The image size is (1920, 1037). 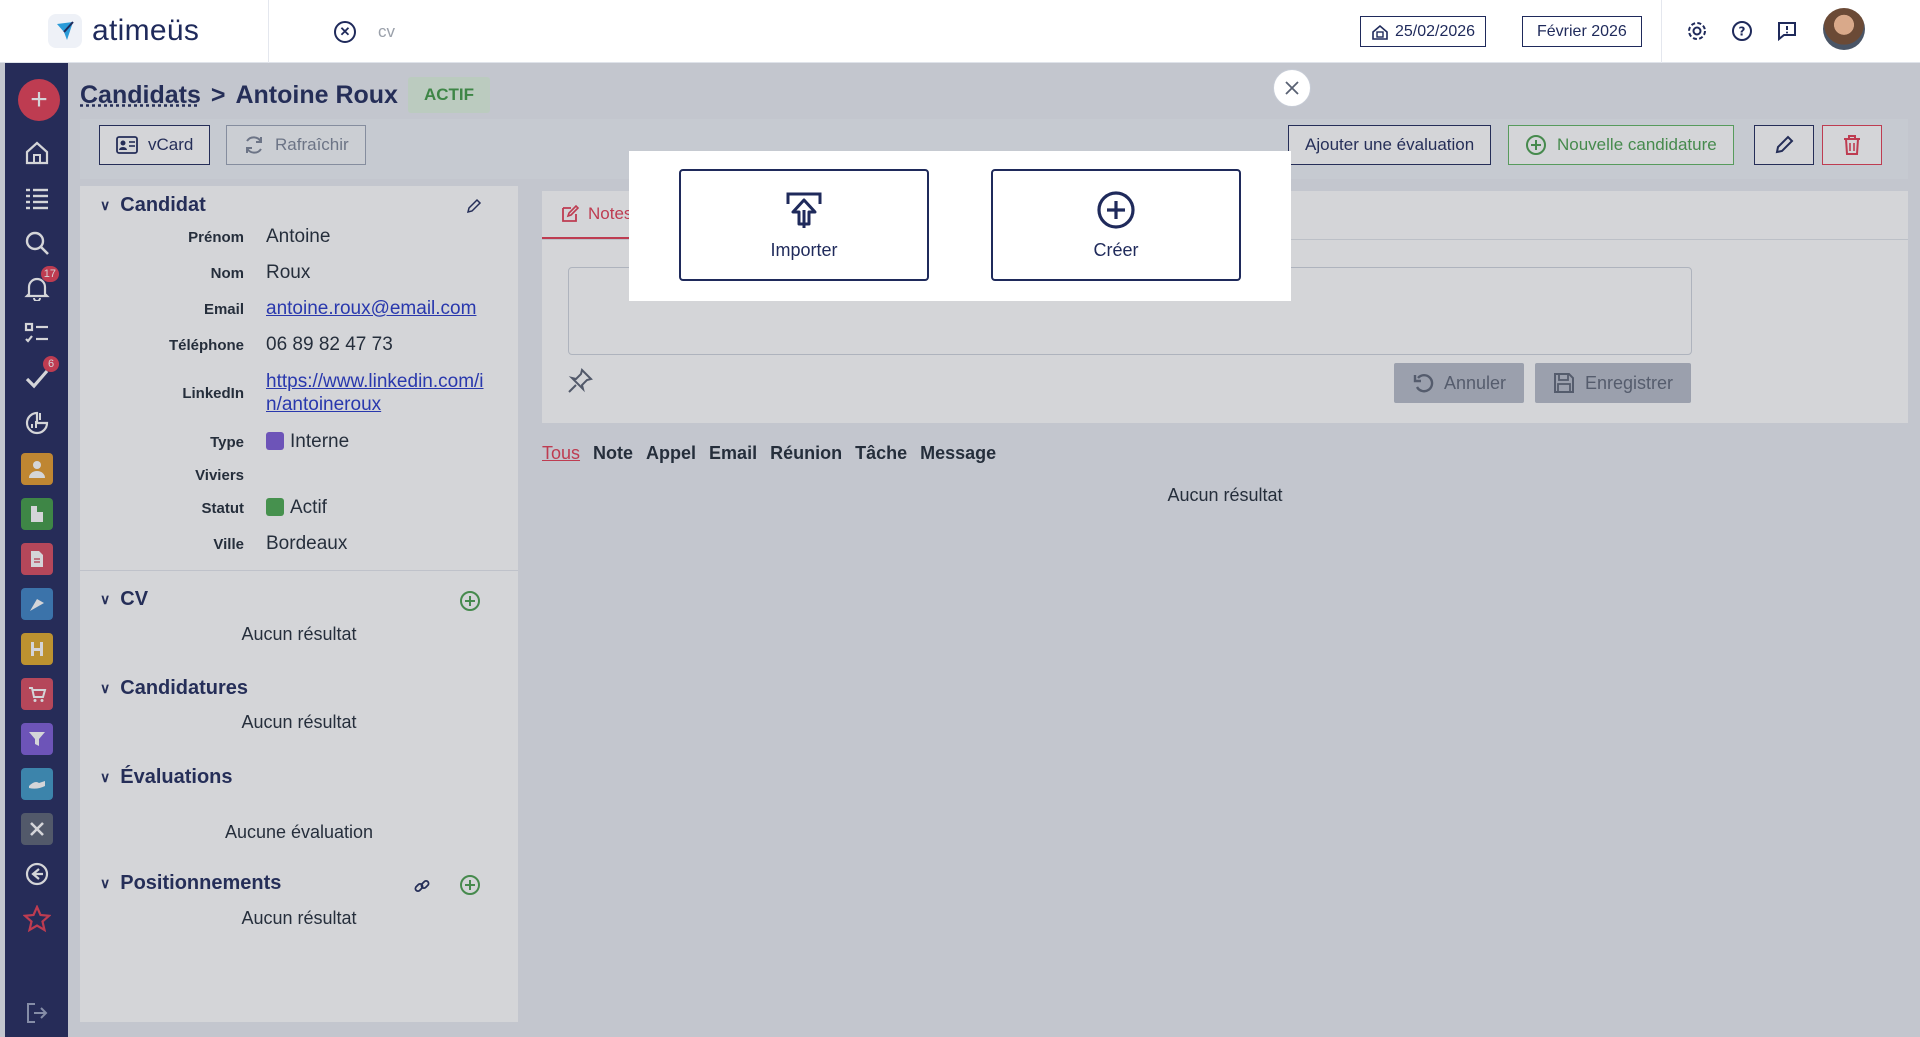 What do you see at coordinates (804, 210) in the screenshot?
I see `upload-icon` at bounding box center [804, 210].